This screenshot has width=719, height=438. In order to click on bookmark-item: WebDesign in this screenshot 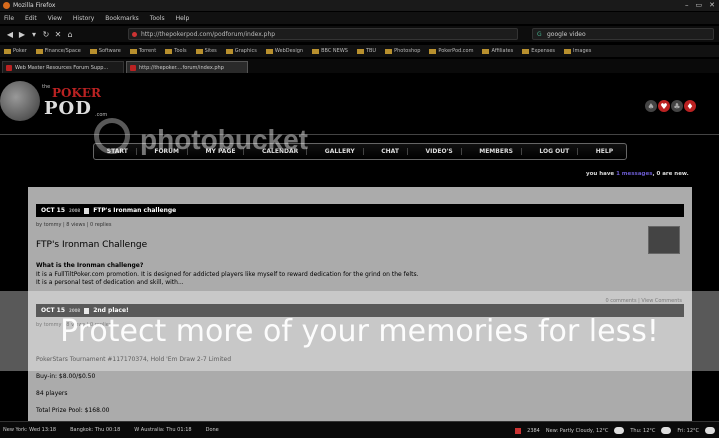, I will do `click(284, 51)`.